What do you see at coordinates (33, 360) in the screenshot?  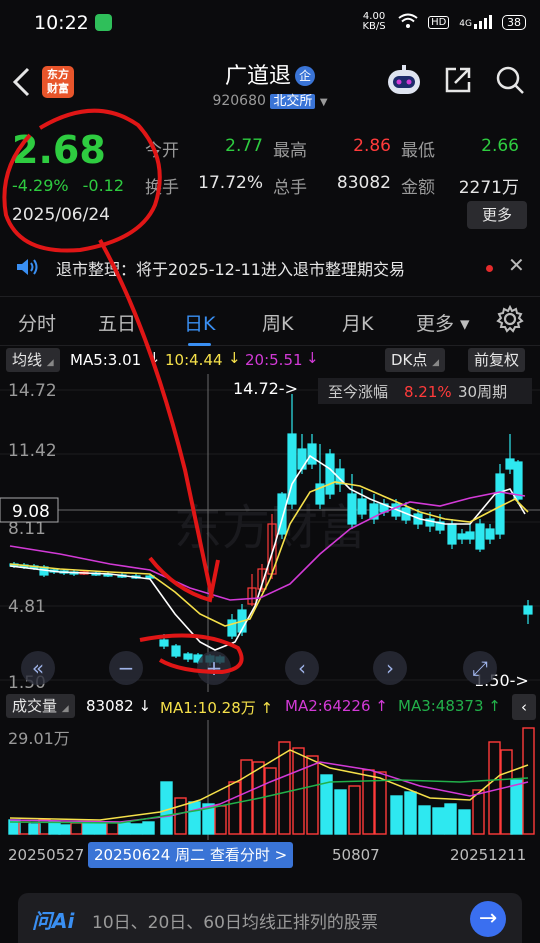 I see `indicator-select: 均线 ◢` at bounding box center [33, 360].